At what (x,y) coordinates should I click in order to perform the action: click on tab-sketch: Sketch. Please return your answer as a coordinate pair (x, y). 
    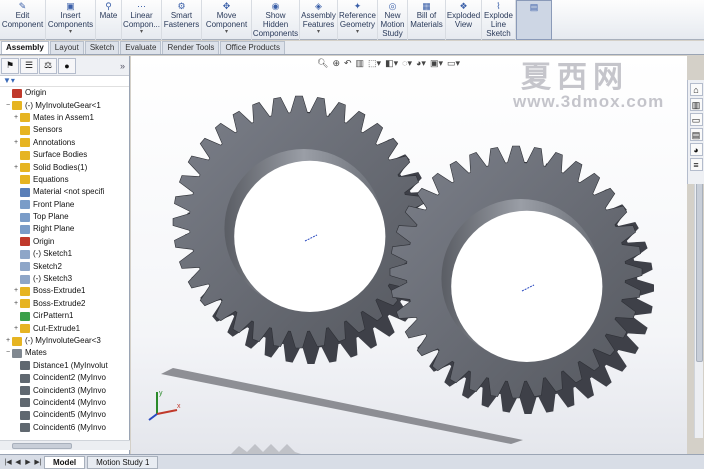
    Looking at the image, I should click on (102, 47).